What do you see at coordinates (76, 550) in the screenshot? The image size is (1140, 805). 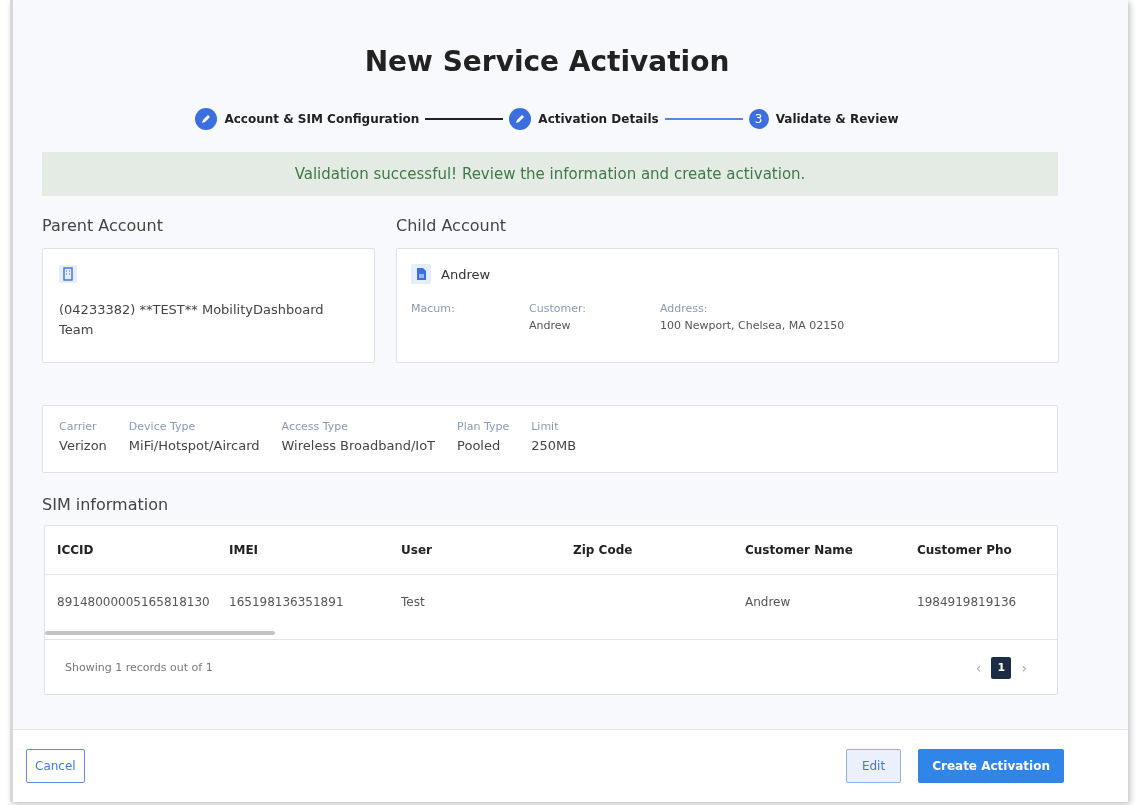 I see `column-header: ICCID` at bounding box center [76, 550].